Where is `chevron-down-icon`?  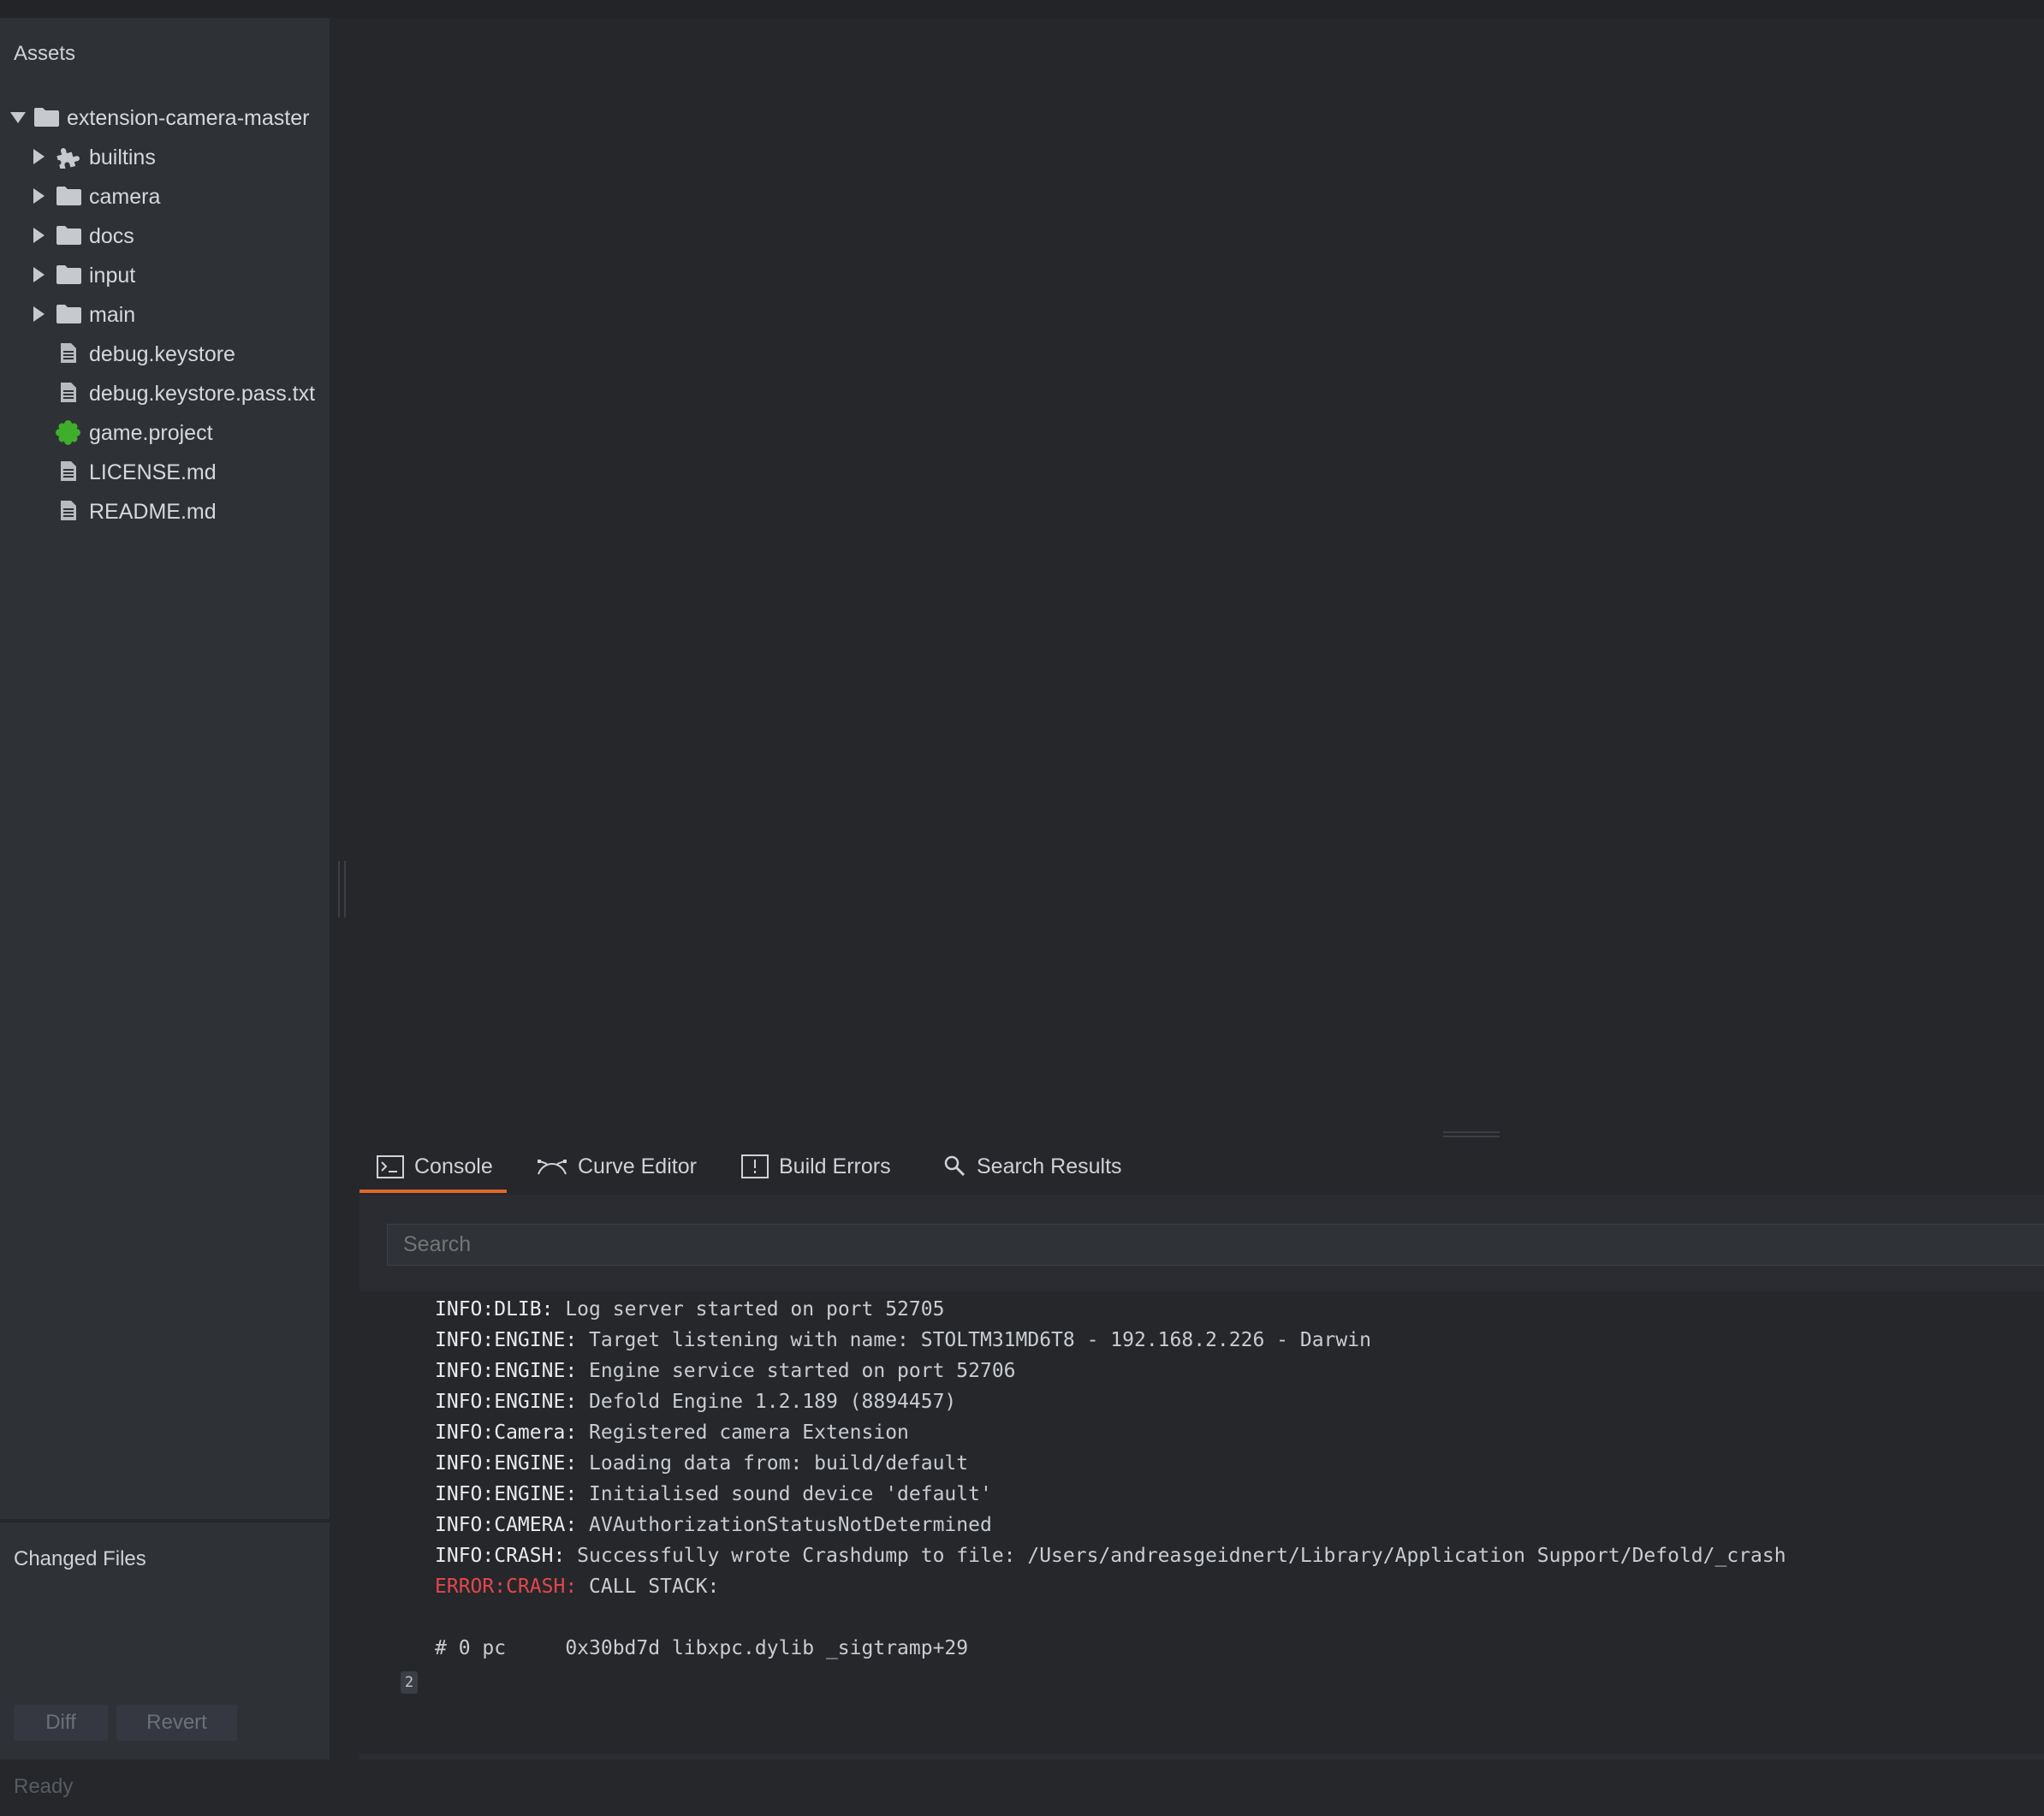
chevron-down-icon is located at coordinates (18, 117).